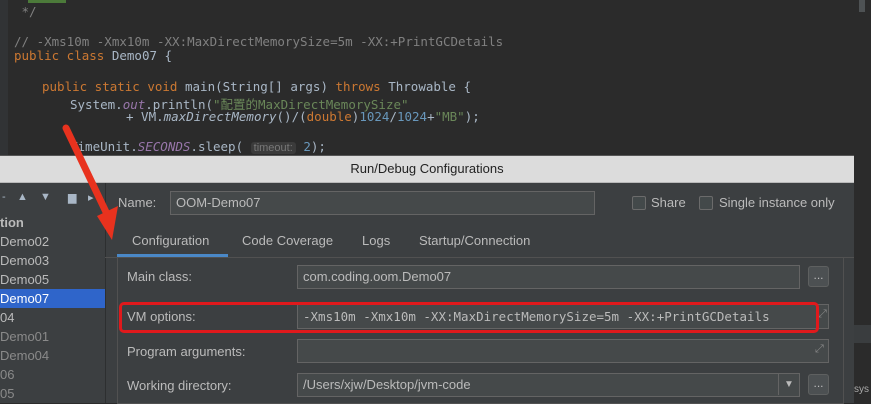  What do you see at coordinates (52, 374) in the screenshot?
I see `tree-item: 06` at bounding box center [52, 374].